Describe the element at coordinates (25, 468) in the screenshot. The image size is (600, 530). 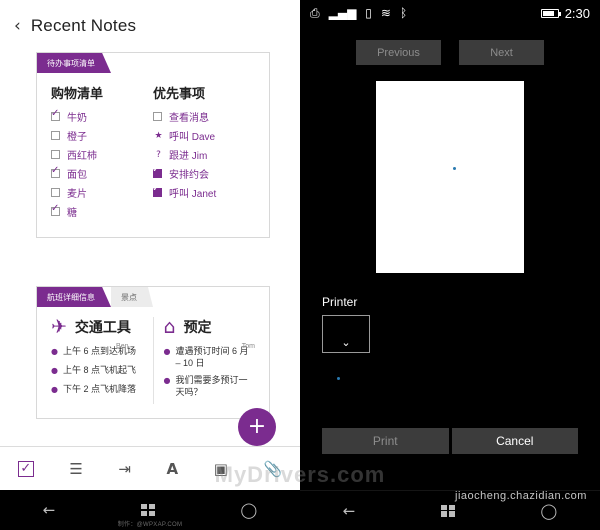
I see `checklist-icon: ✓` at that location.